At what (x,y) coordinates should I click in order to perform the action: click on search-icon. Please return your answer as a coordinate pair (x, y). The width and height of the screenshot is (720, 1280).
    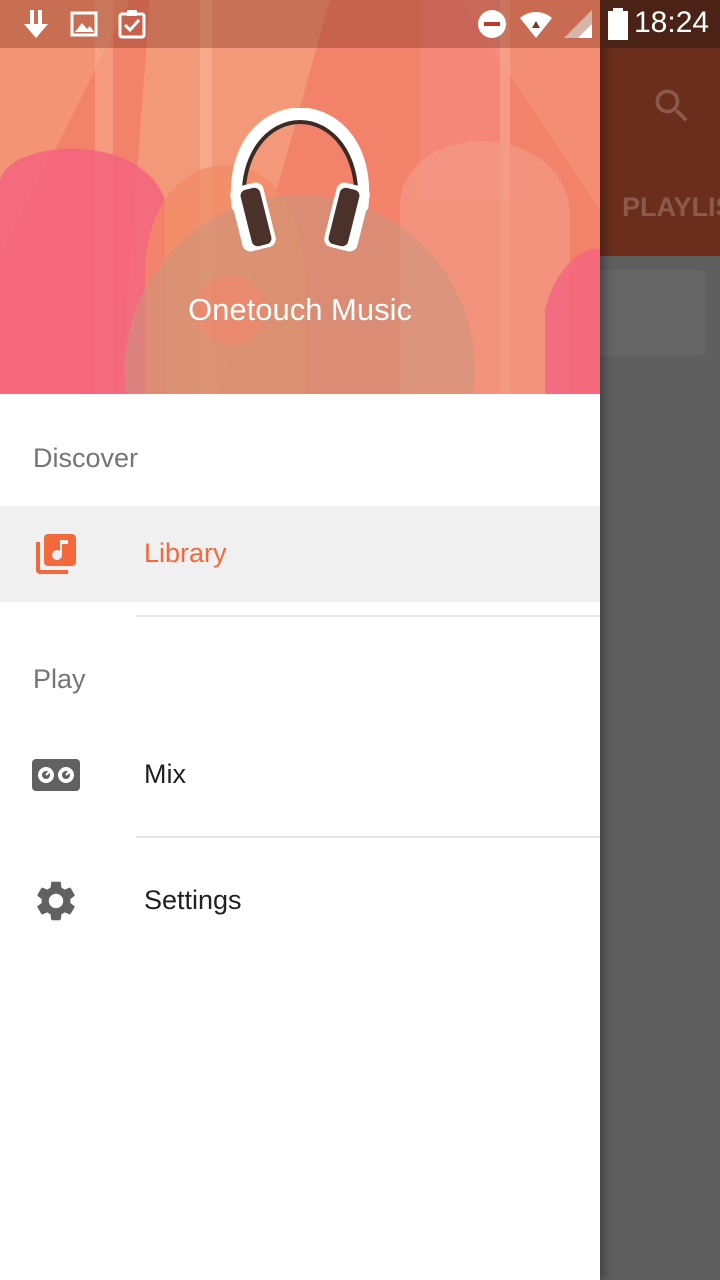
    Looking at the image, I should click on (672, 106).